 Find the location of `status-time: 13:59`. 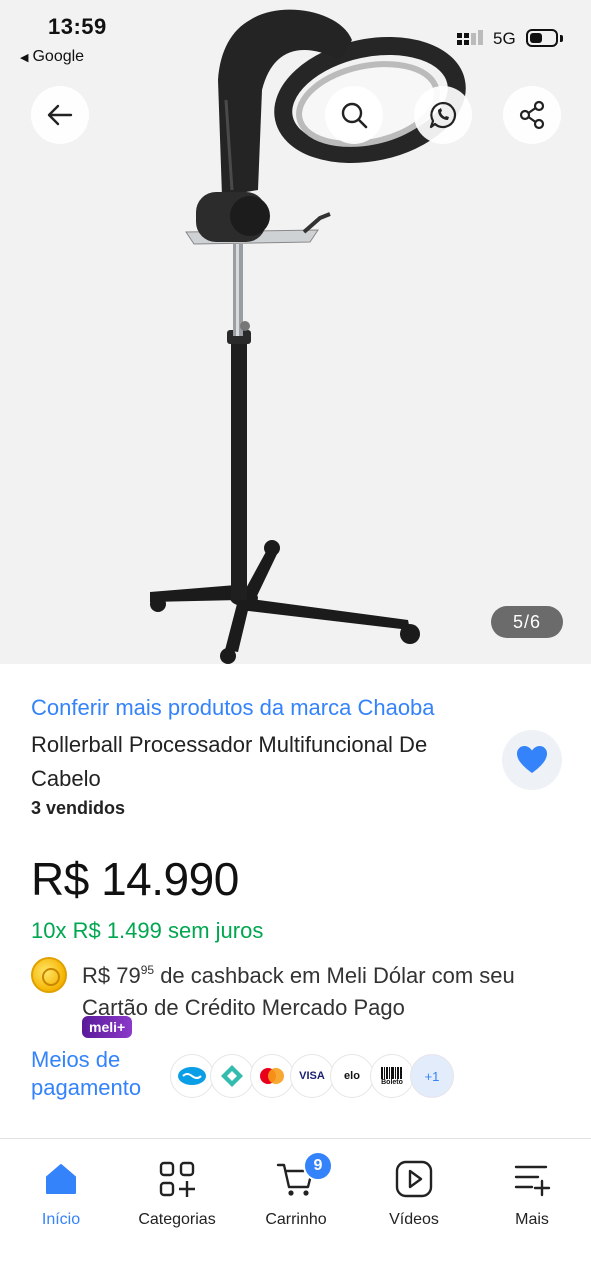

status-time: 13:59 is located at coordinates (77, 26).